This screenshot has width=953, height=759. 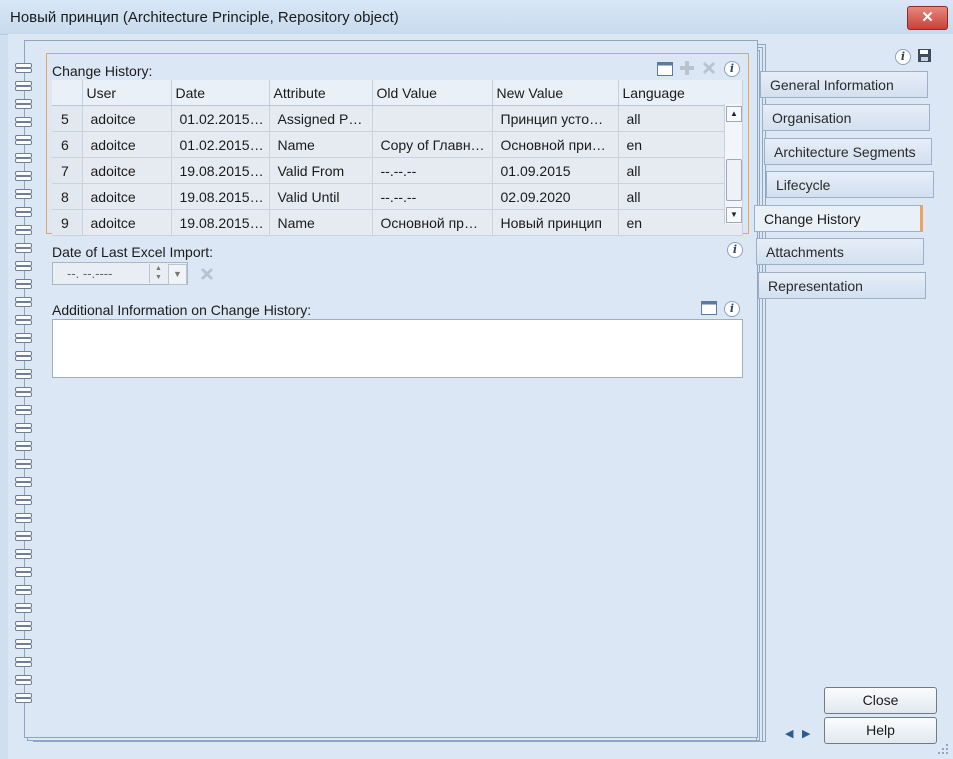 What do you see at coordinates (880, 700) in the screenshot?
I see `close-button: Close` at bounding box center [880, 700].